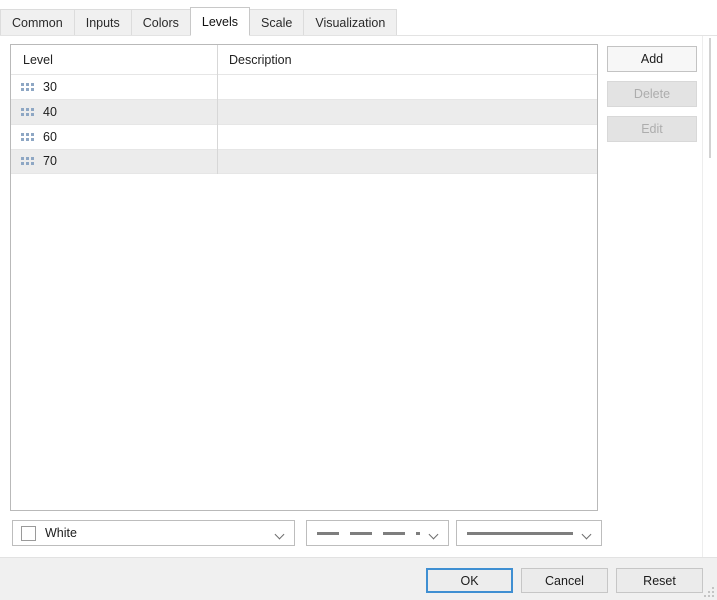 This screenshot has height=600, width=717. What do you see at coordinates (50, 161) in the screenshot?
I see `level-value: 70` at bounding box center [50, 161].